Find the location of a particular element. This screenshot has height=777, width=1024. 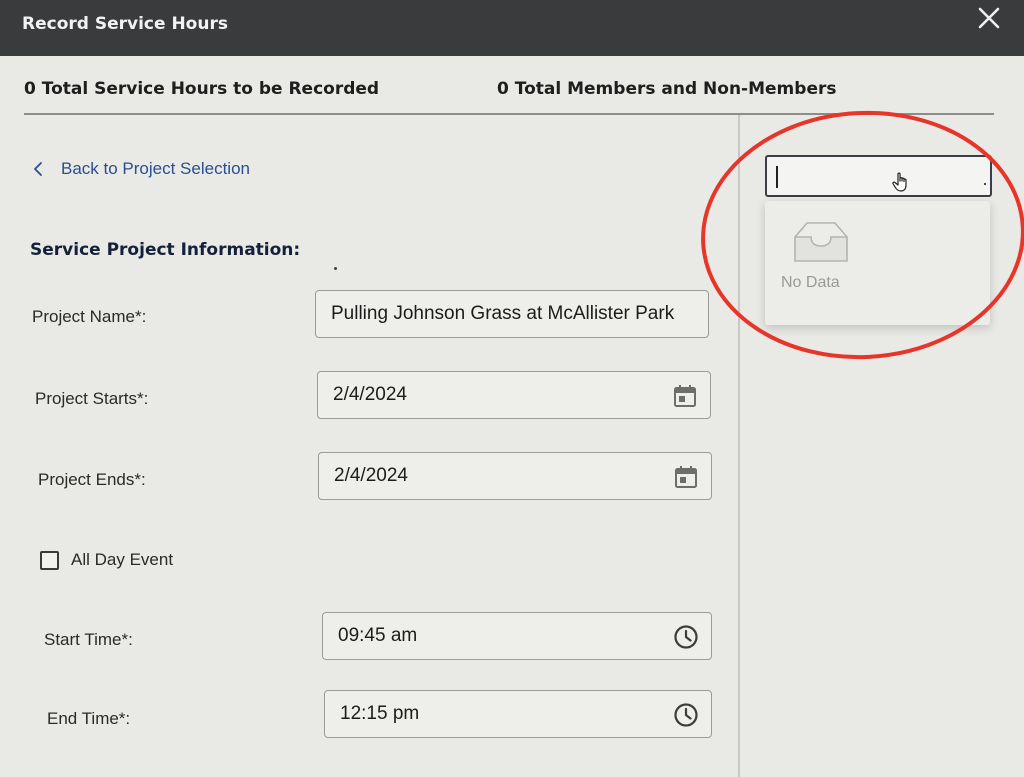

project-ends-label: Project Ends*: is located at coordinates (92, 479).